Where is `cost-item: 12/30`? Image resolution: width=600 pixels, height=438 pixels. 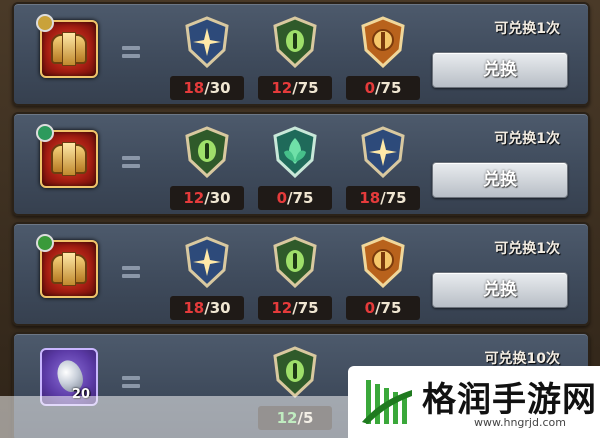 cost-item: 12/30 is located at coordinates (207, 169).